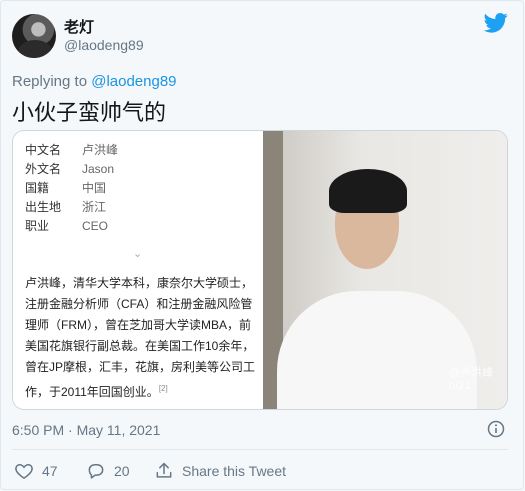 The image size is (525, 491). I want to click on share-icon, so click(164, 470).